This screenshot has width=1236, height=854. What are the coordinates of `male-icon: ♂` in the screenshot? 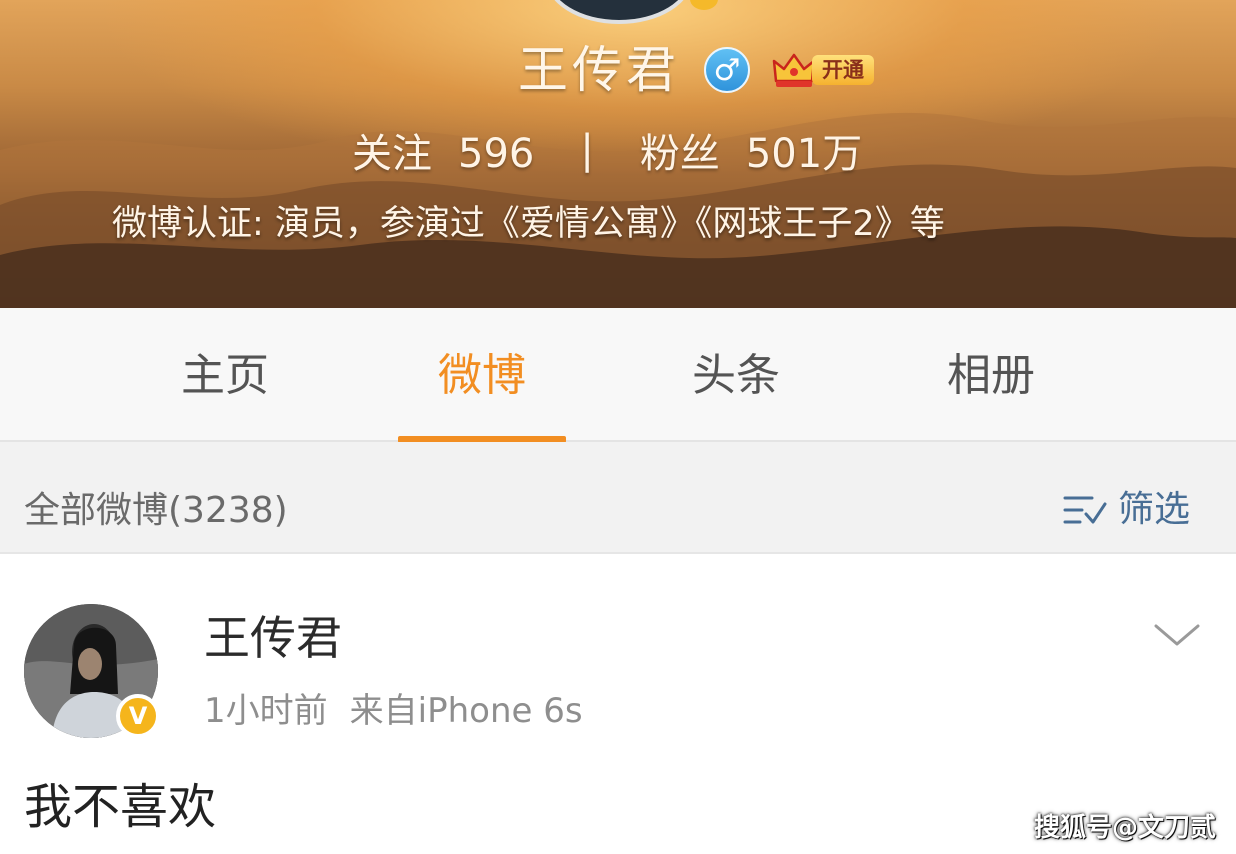 It's located at (727, 70).